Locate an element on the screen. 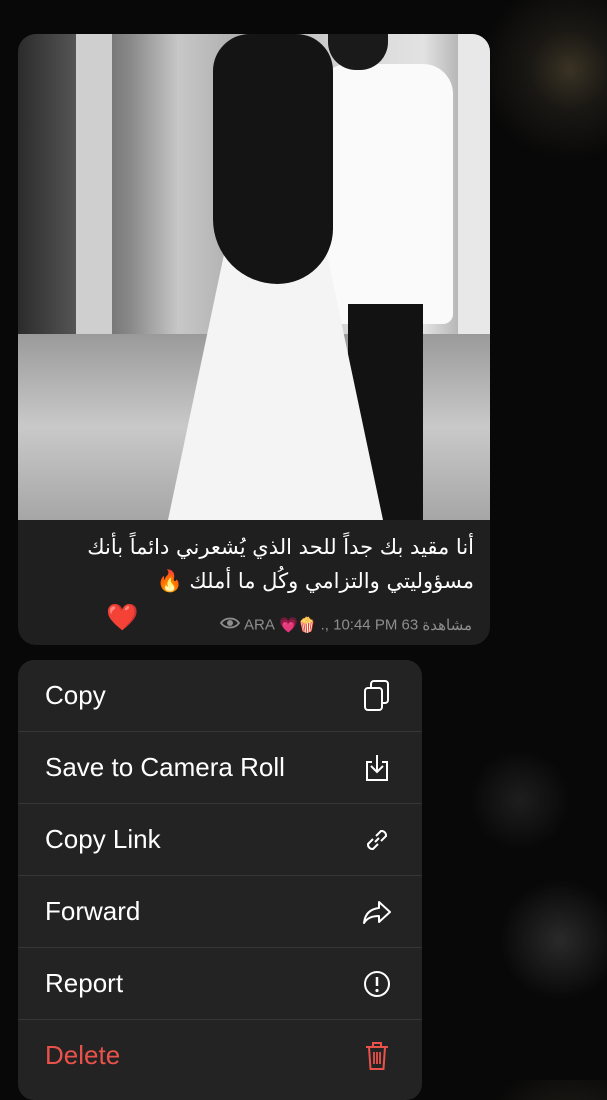  report-exclamation-icon is located at coordinates (377, 984).